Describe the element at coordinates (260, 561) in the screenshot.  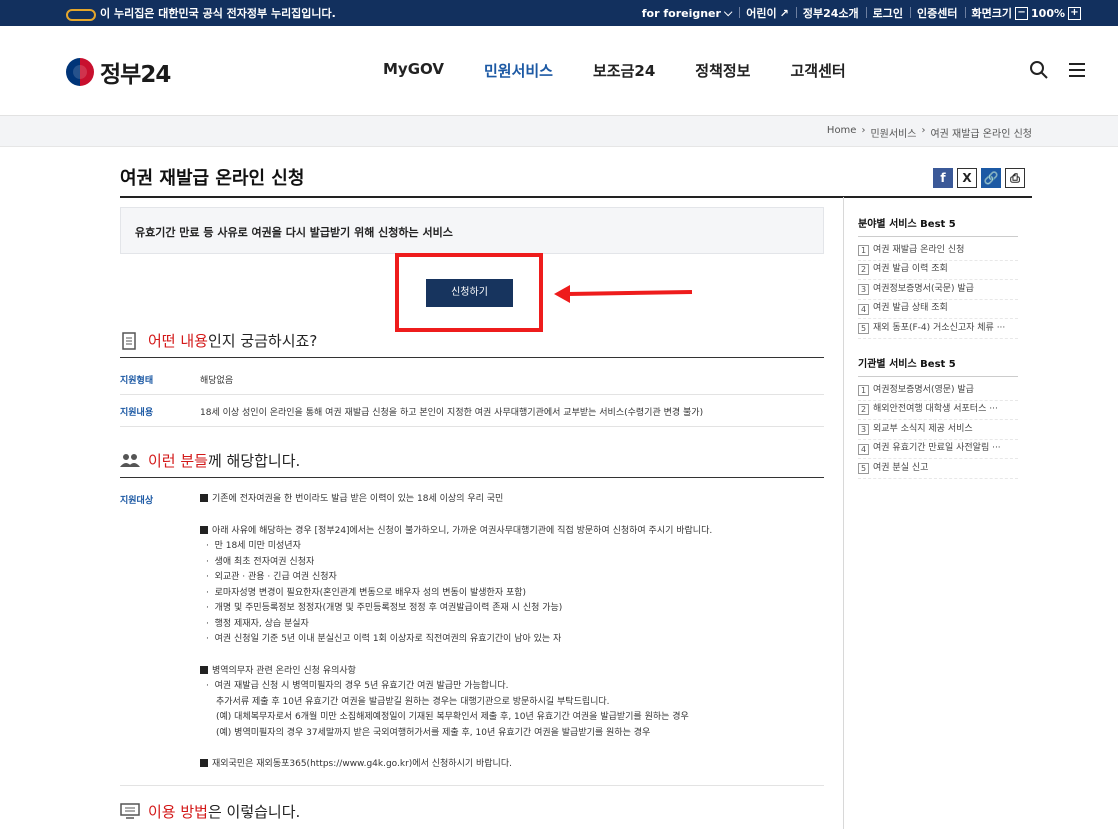
I see `list-item: · 생애 최초 전자여권 신청자` at that location.